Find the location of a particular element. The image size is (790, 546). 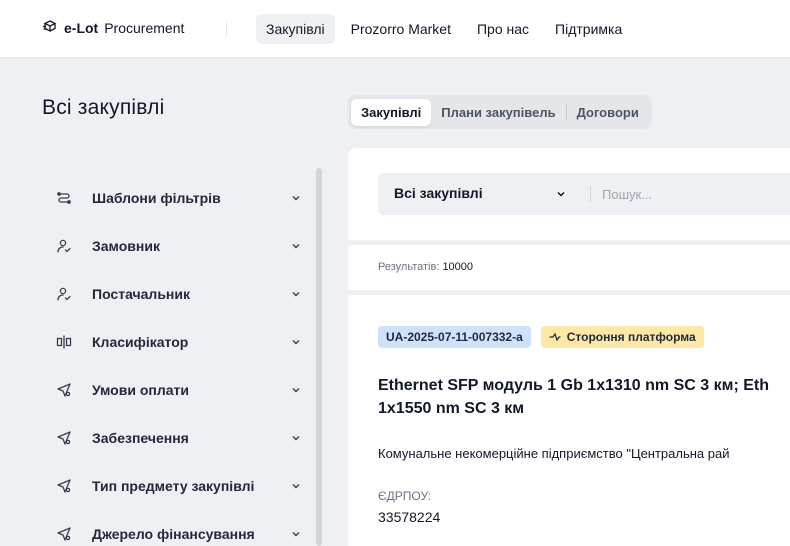

filter-funding-source: Джерело фінансування is located at coordinates (177, 528).